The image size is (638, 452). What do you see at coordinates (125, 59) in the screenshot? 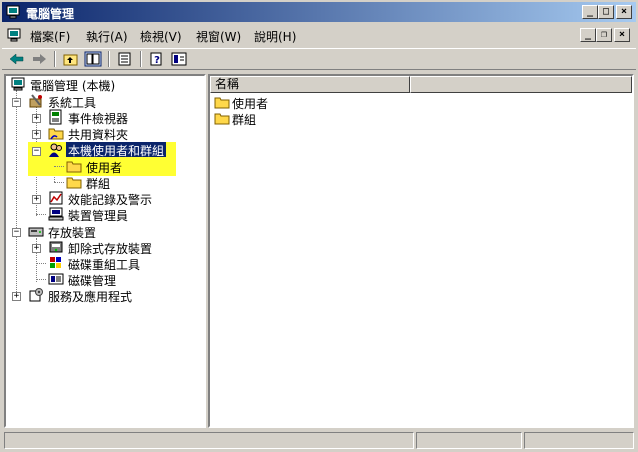
I see `export-list-icon` at bounding box center [125, 59].